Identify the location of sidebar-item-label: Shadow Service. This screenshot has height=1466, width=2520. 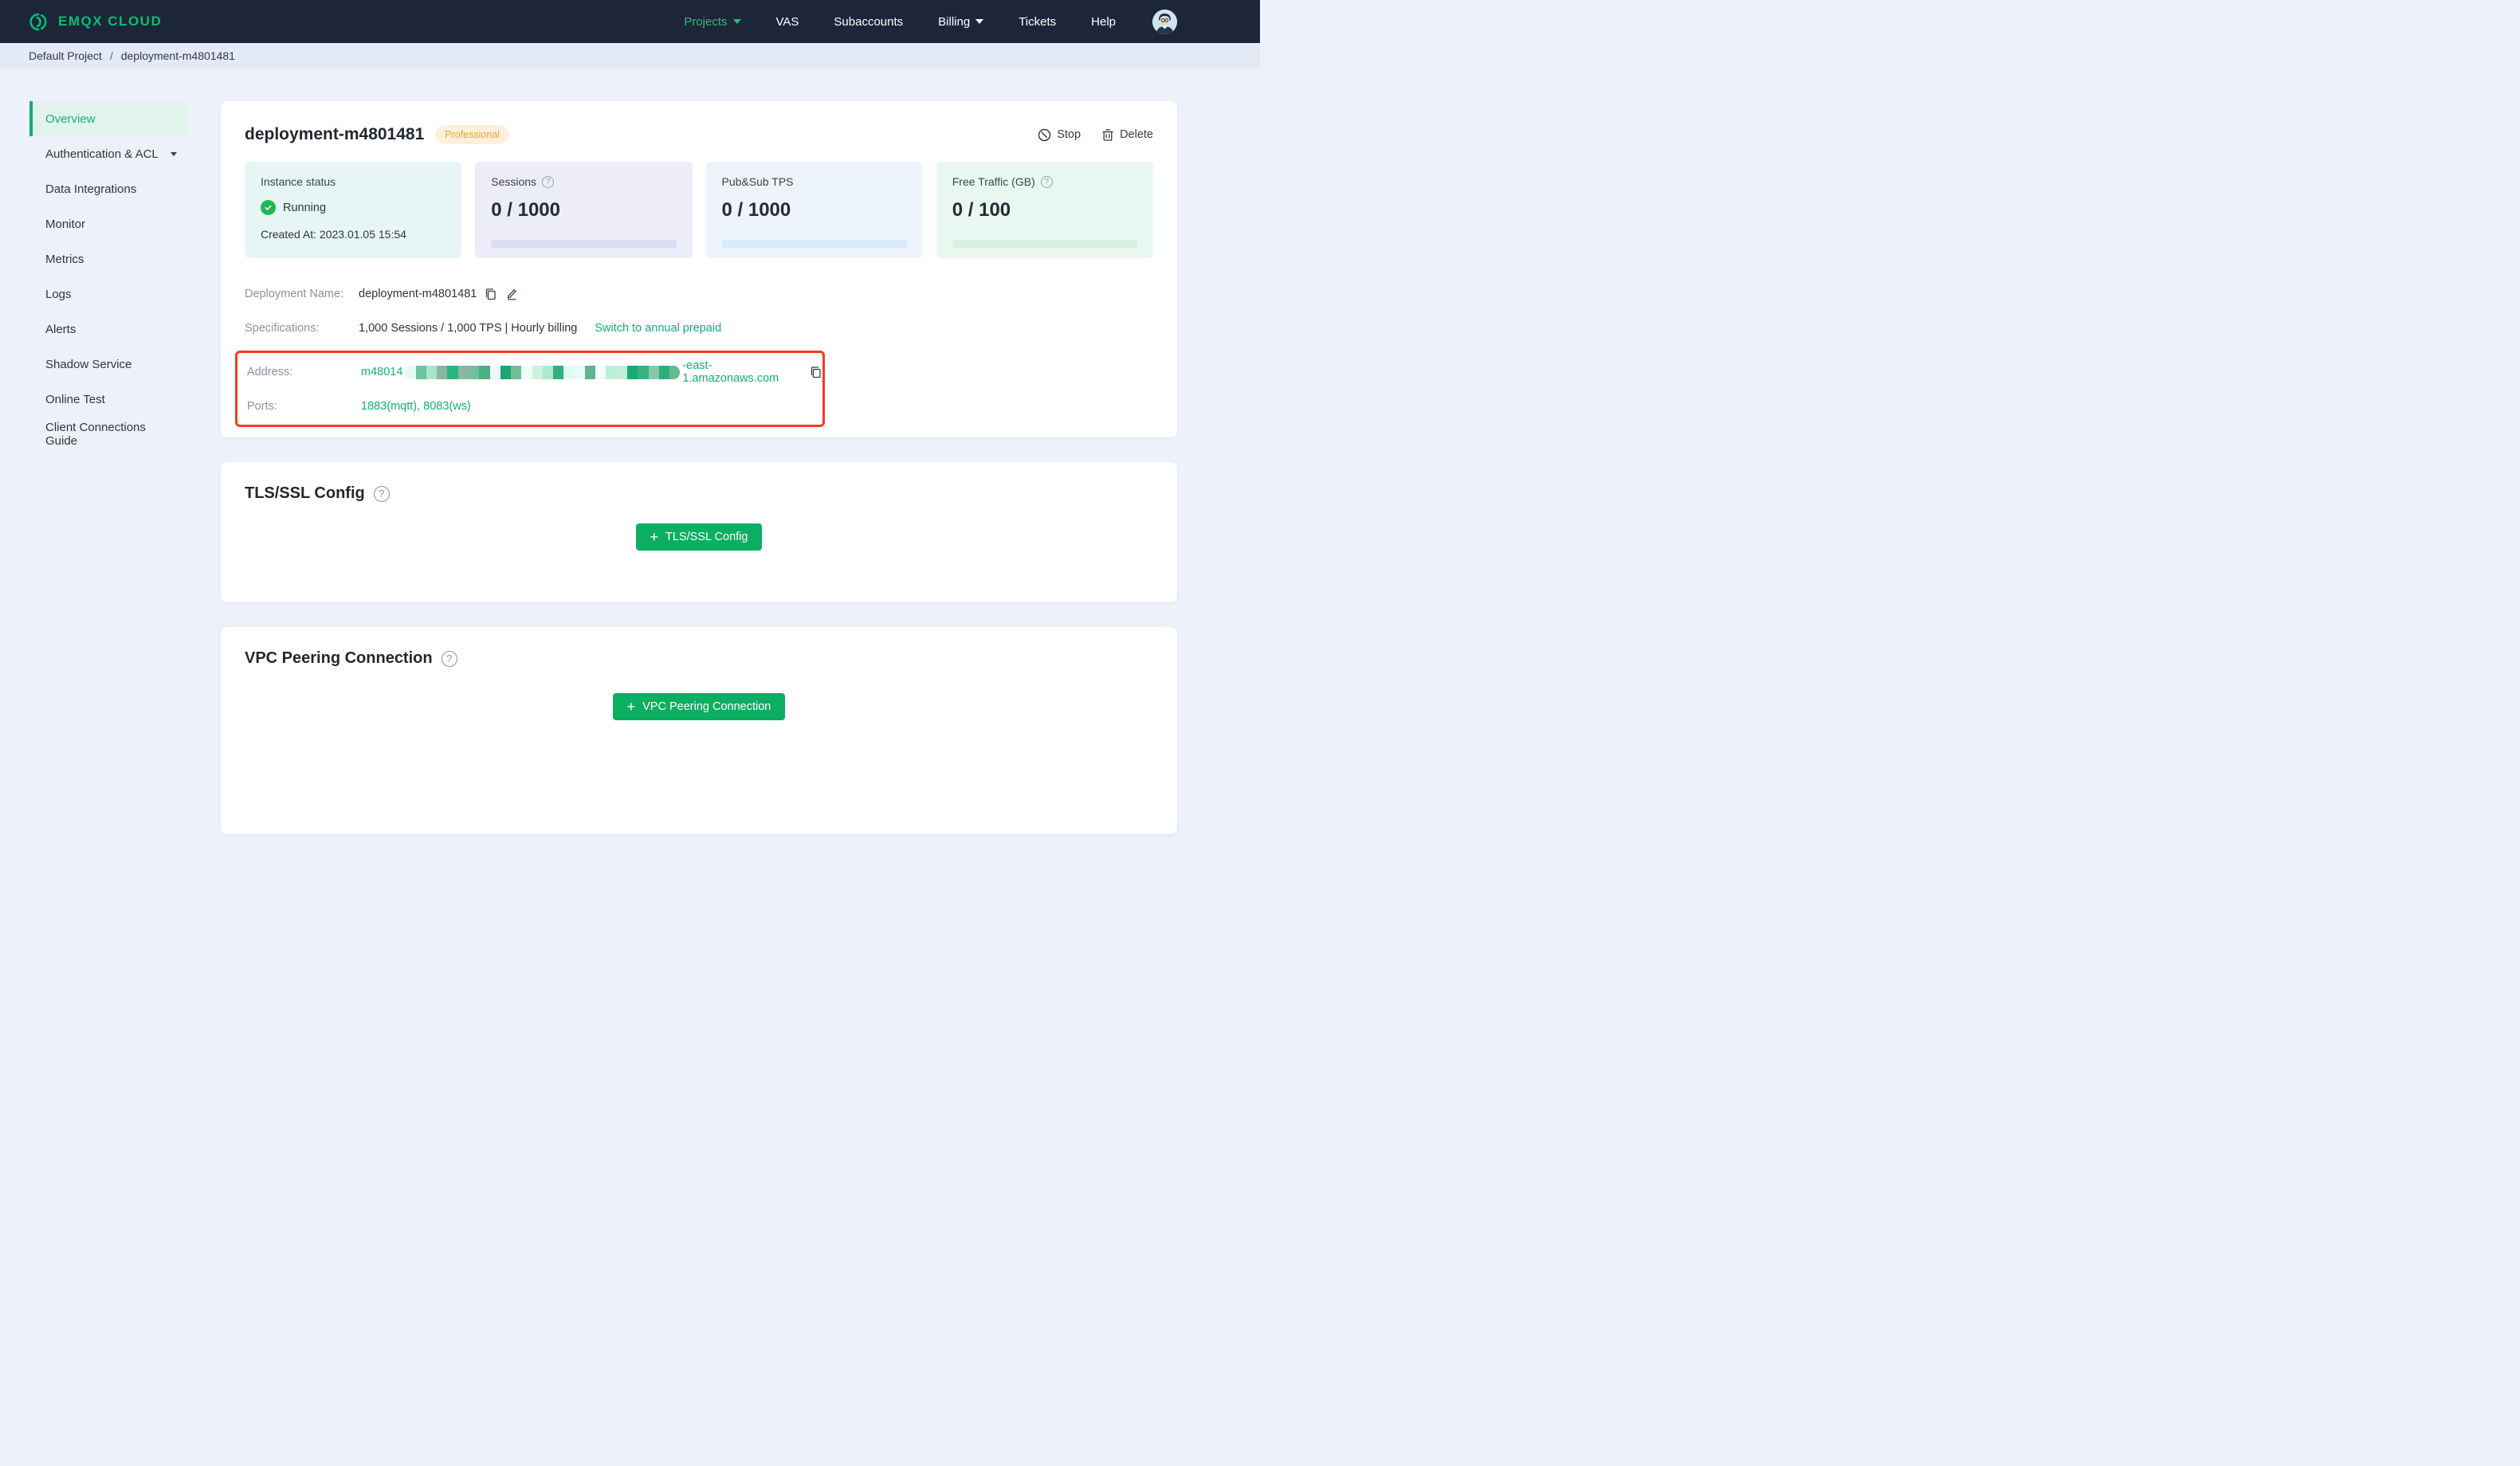
(88, 364).